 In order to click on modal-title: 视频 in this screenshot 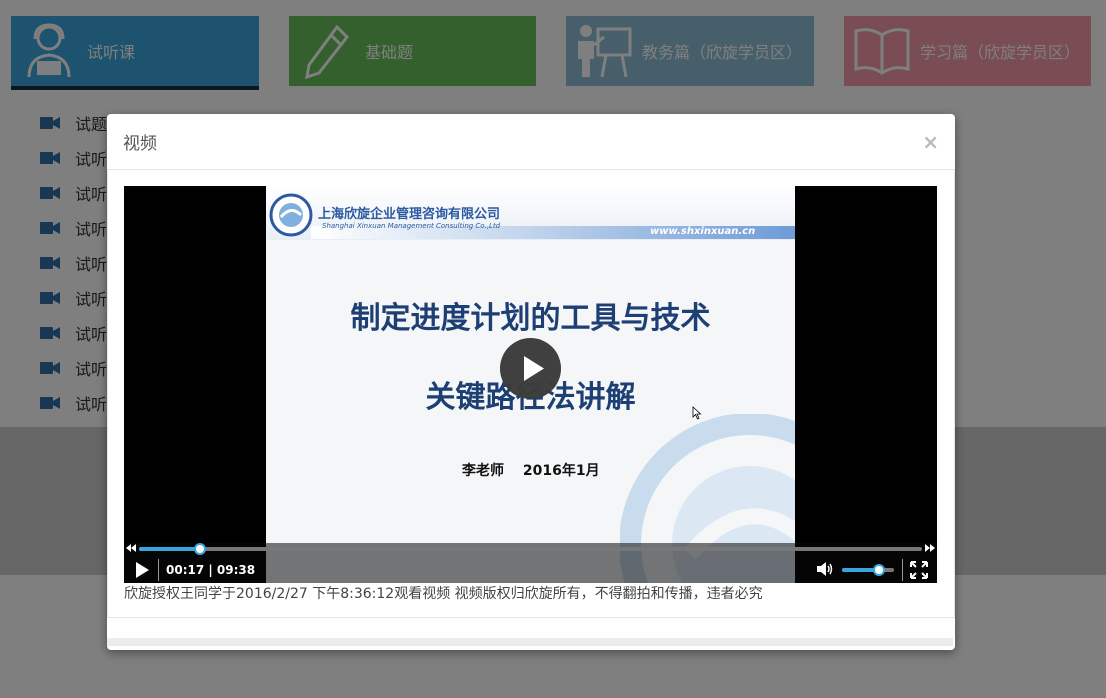, I will do `click(140, 144)`.